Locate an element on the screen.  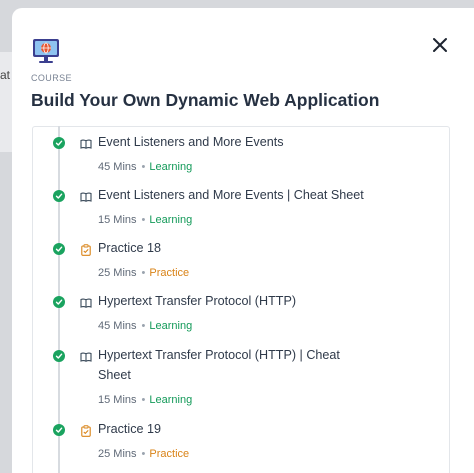
item-title: Practice 18 is located at coordinates (129, 248).